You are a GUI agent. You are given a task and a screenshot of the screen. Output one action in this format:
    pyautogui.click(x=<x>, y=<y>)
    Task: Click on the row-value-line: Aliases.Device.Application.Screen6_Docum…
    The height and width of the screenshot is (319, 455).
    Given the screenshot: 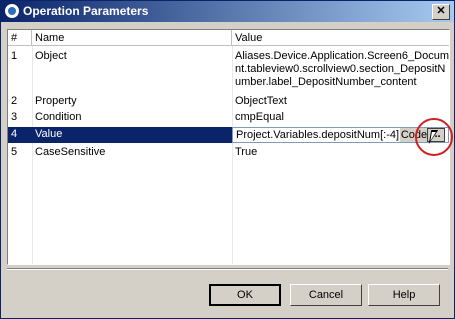 What is the action you would take?
    pyautogui.click(x=342, y=56)
    